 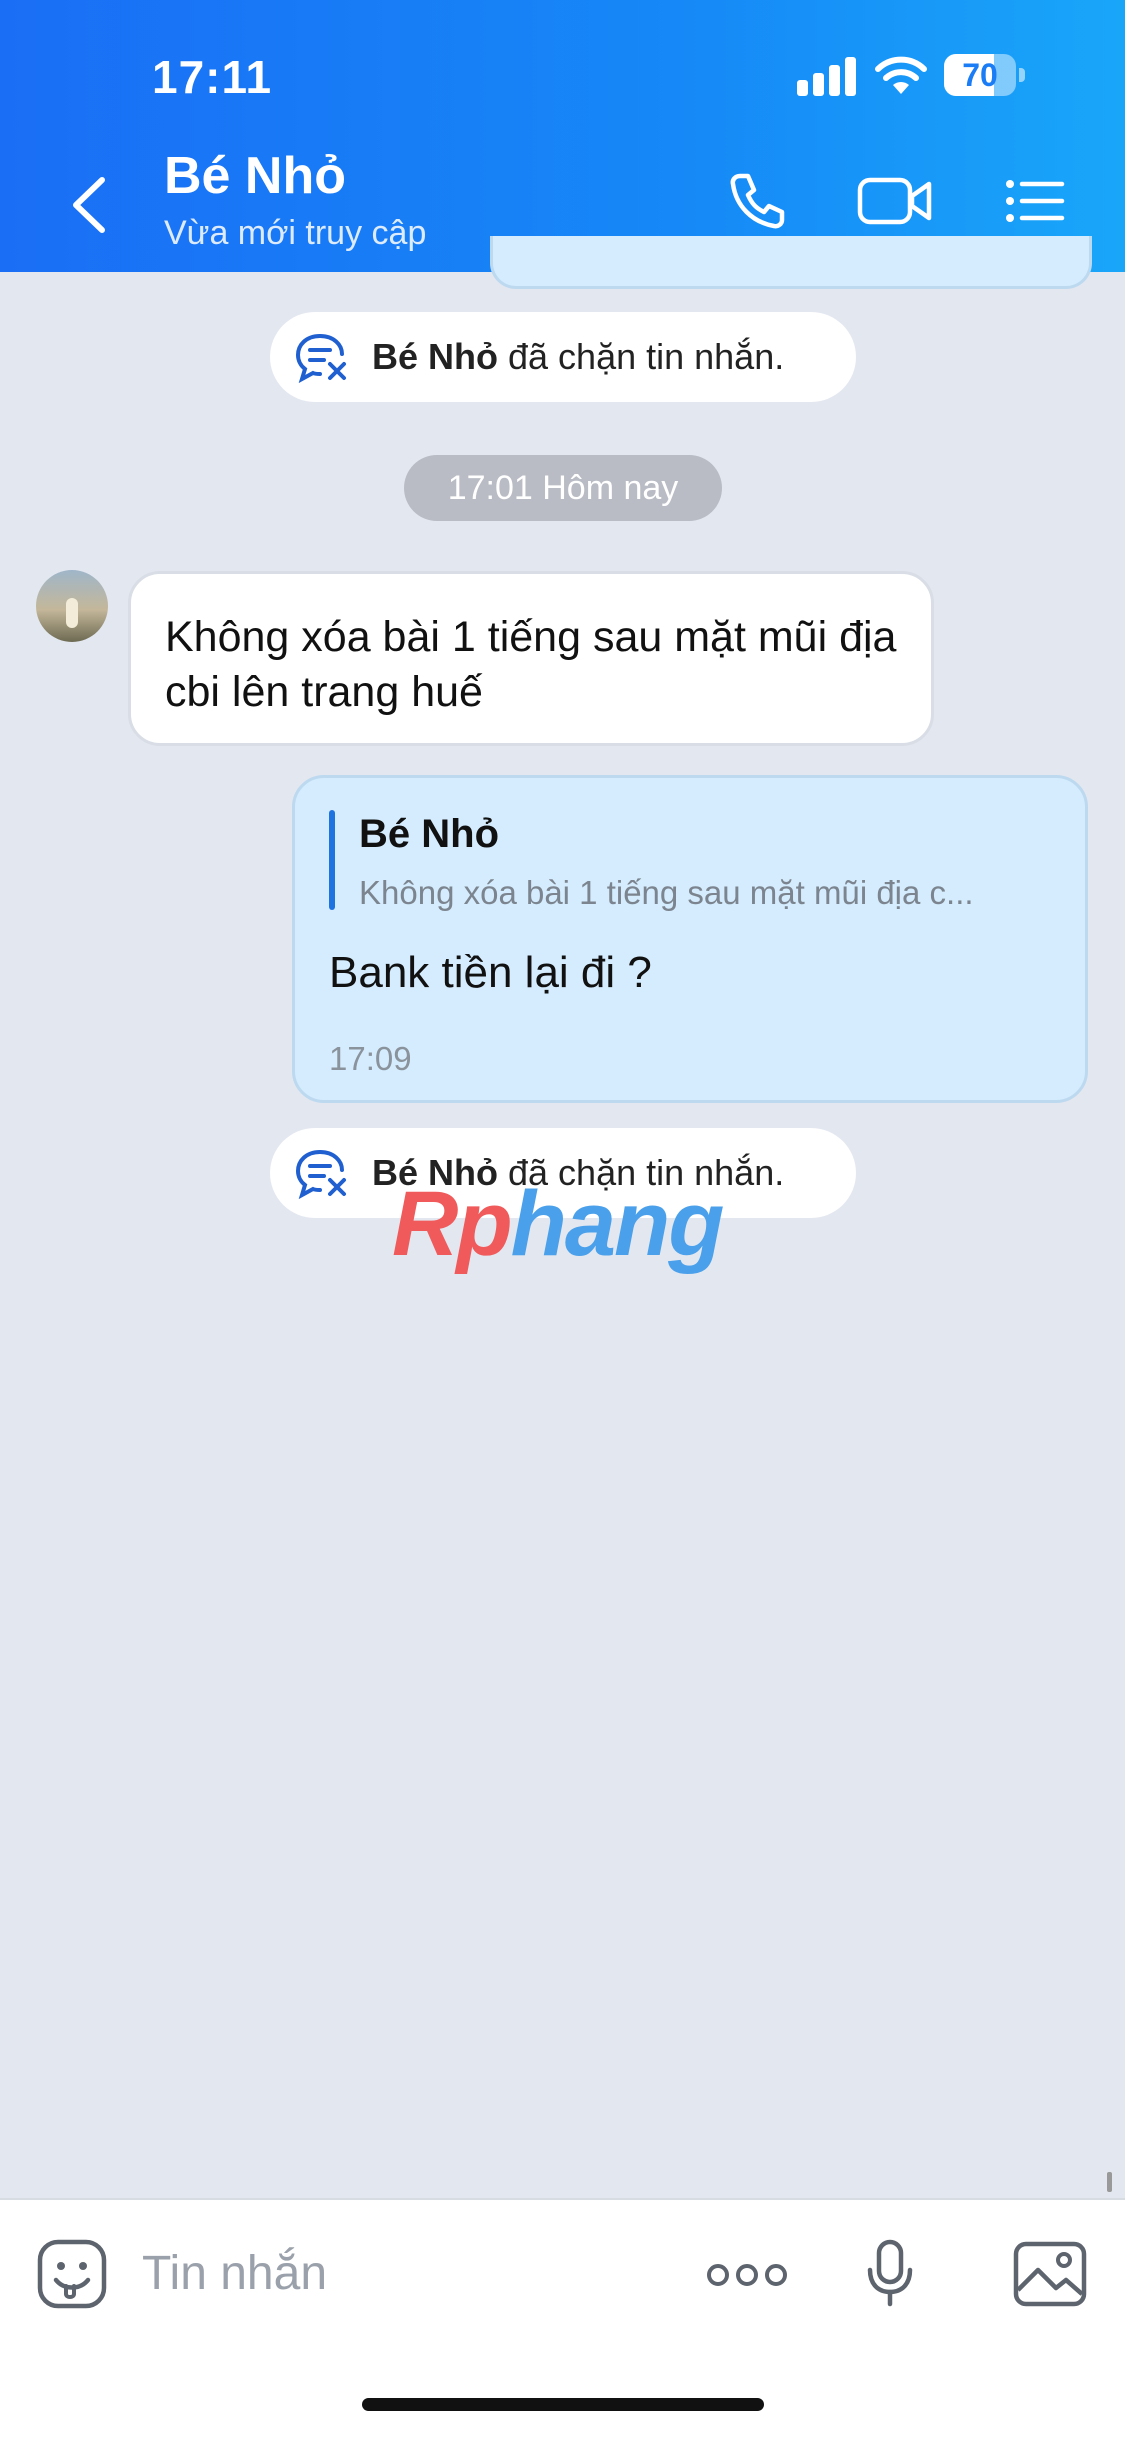 I want to click on blocked-notice-name: Bé Nhỏ, so click(x=435, y=356).